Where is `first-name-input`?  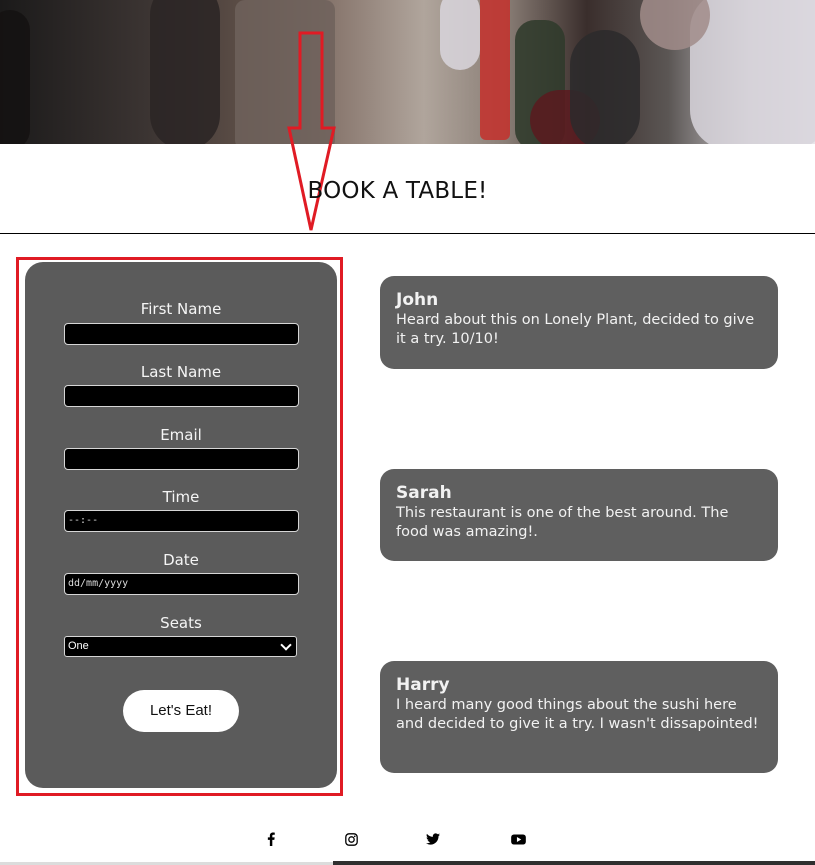 first-name-input is located at coordinates (181, 334).